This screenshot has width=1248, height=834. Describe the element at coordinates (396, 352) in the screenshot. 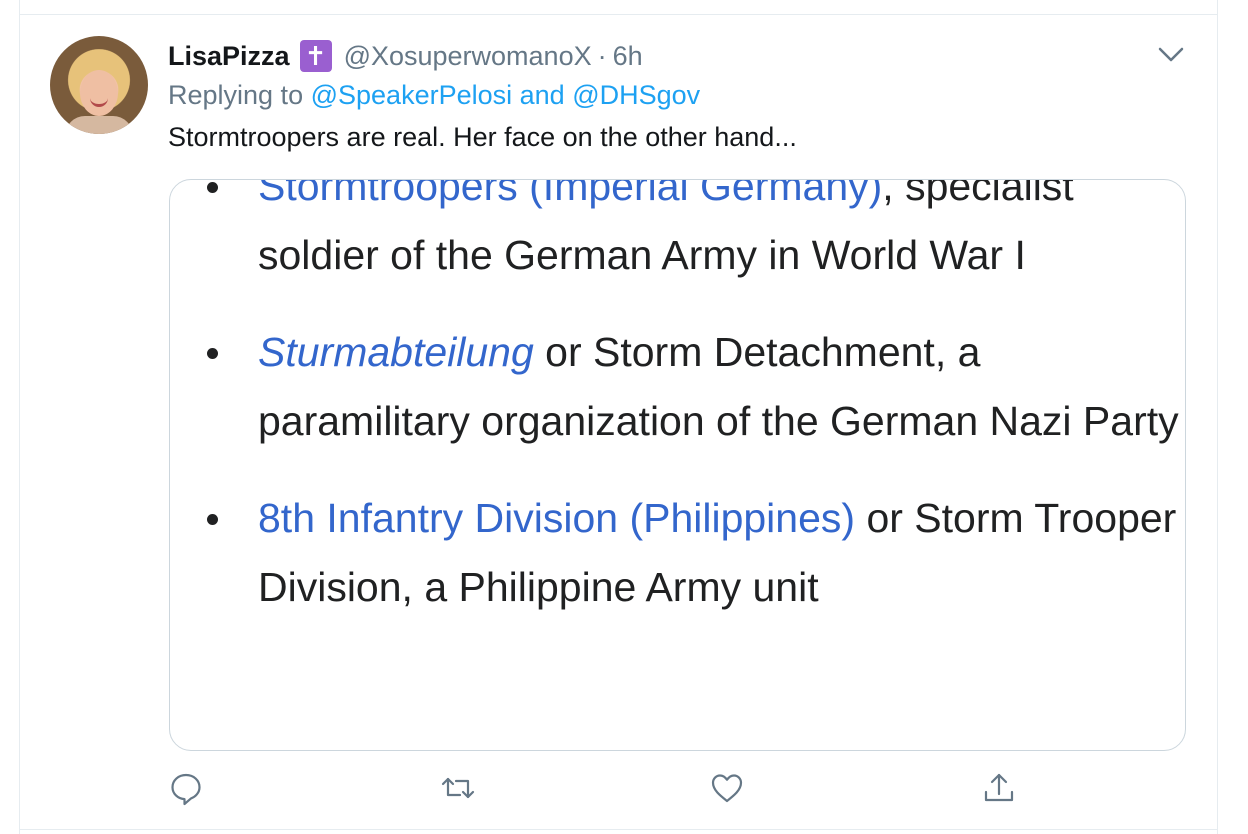

I see `wiki-link: Sturmabteilung` at that location.